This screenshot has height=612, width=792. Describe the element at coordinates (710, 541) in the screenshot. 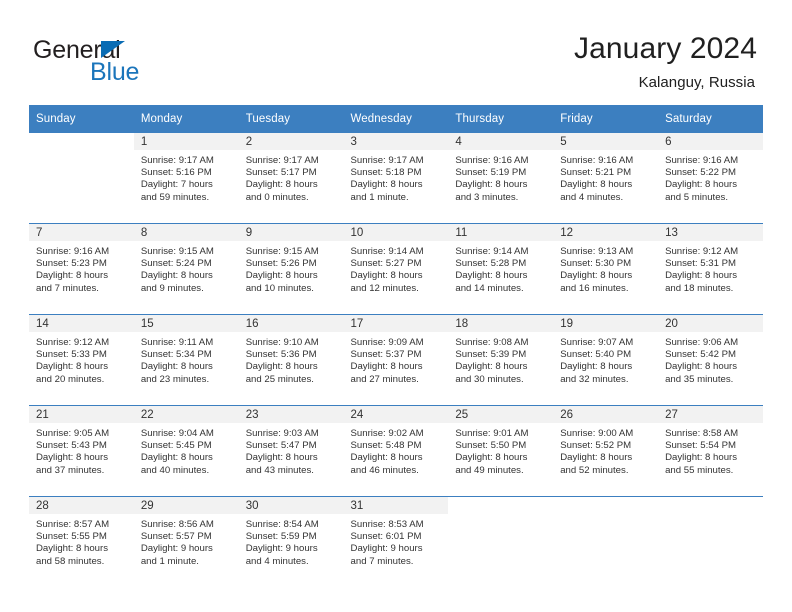

I see `calendar-cell-empty` at that location.